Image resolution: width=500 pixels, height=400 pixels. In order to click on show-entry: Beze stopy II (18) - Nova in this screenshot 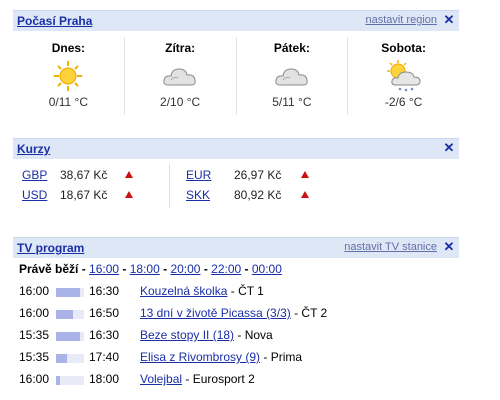, I will do `click(206, 335)`.